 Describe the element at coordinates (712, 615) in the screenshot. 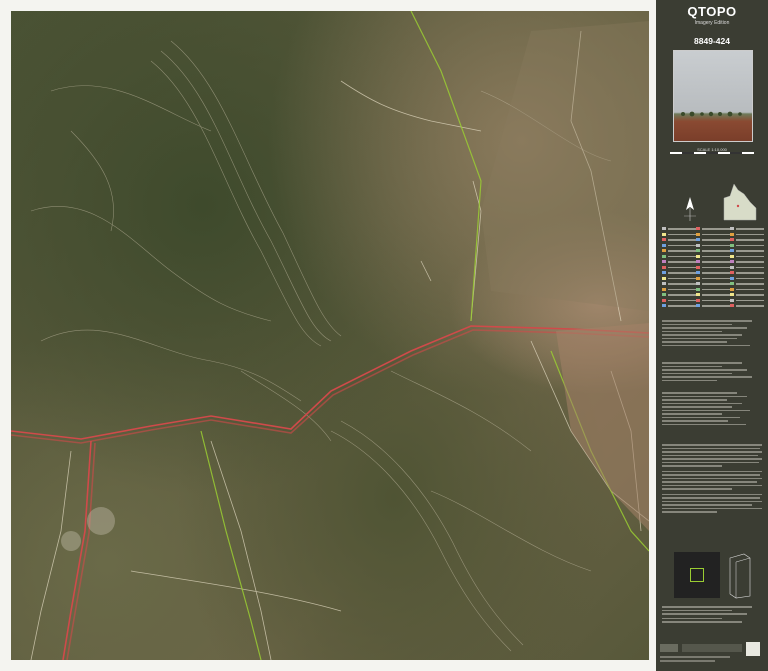

I see `footer-text` at that location.